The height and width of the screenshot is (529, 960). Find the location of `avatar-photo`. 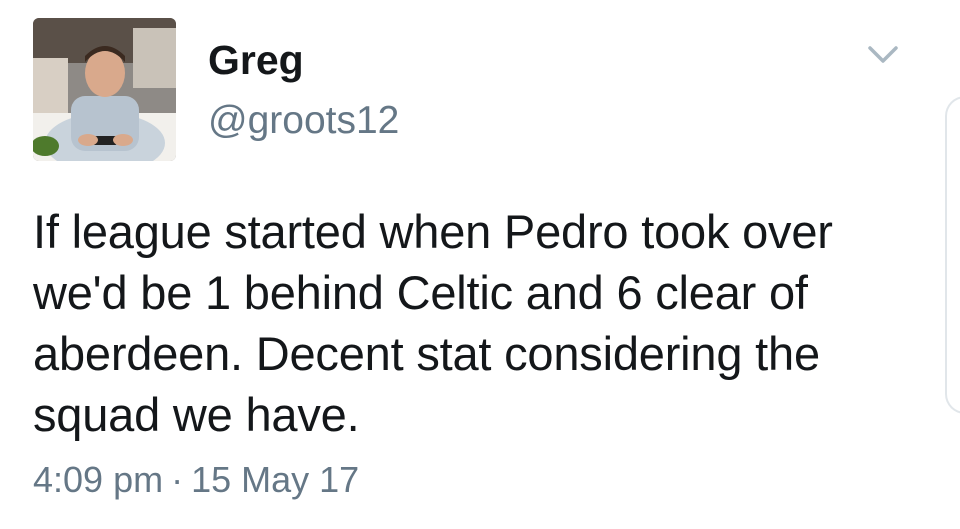

avatar-photo is located at coordinates (104, 89).